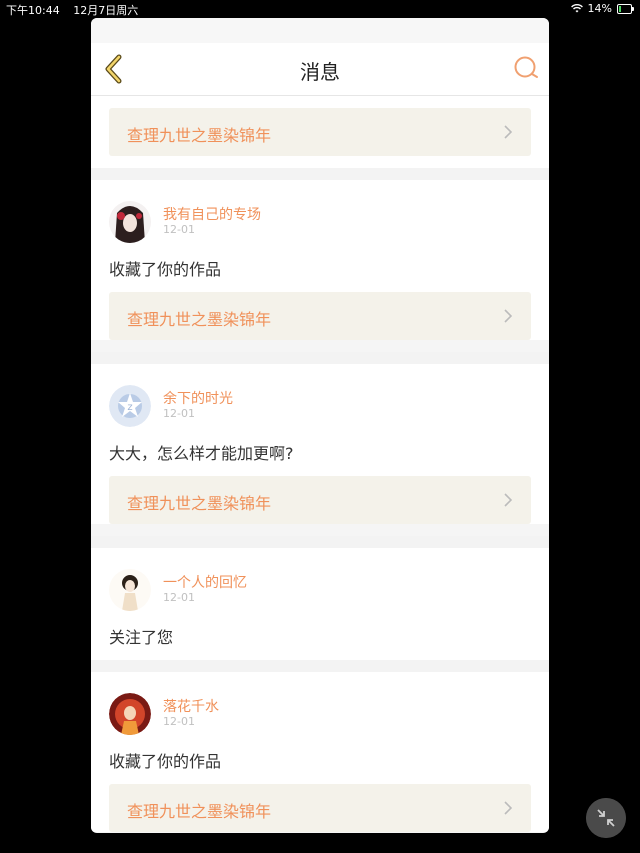 This screenshot has height=853, width=640. Describe the element at coordinates (320, 401) in the screenshot. I see `message-header: z 余下的时光 12-01` at that location.